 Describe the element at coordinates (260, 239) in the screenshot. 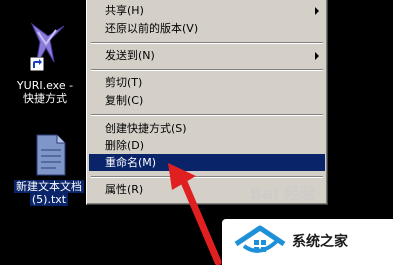

I see `house-logo-icon` at that location.